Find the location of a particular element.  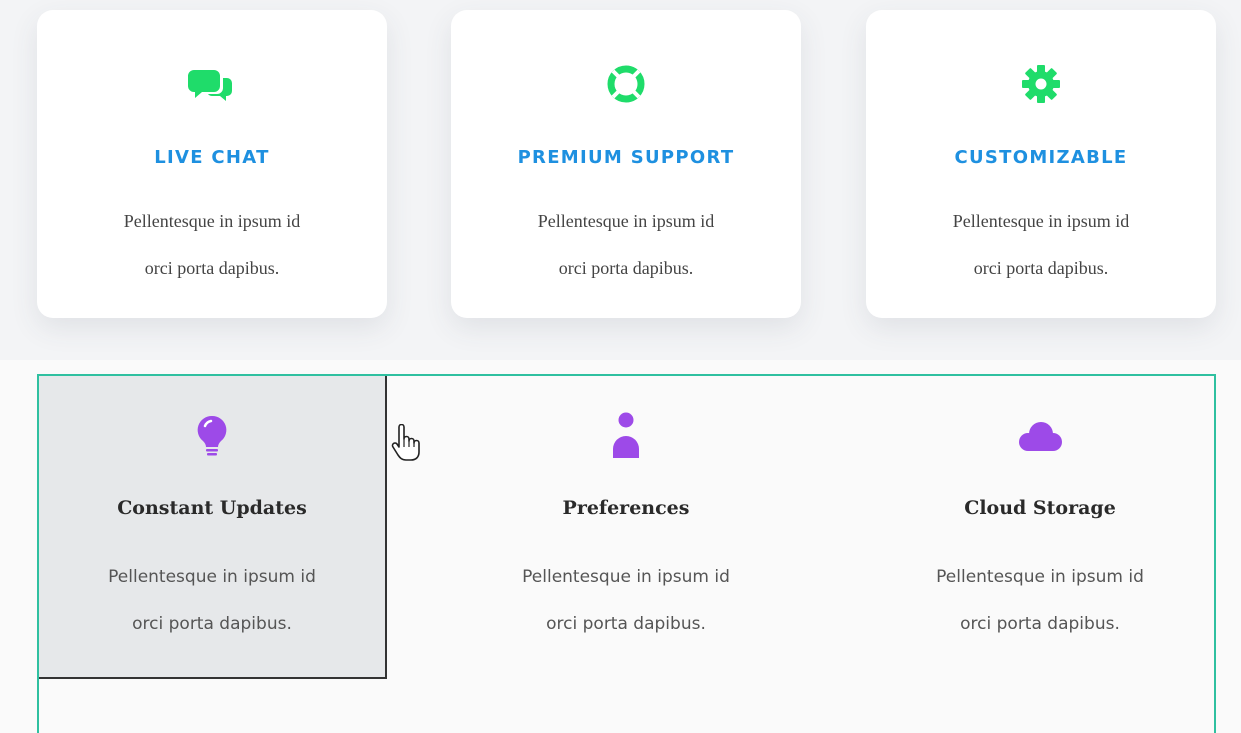

user-icon is located at coordinates (626, 438).